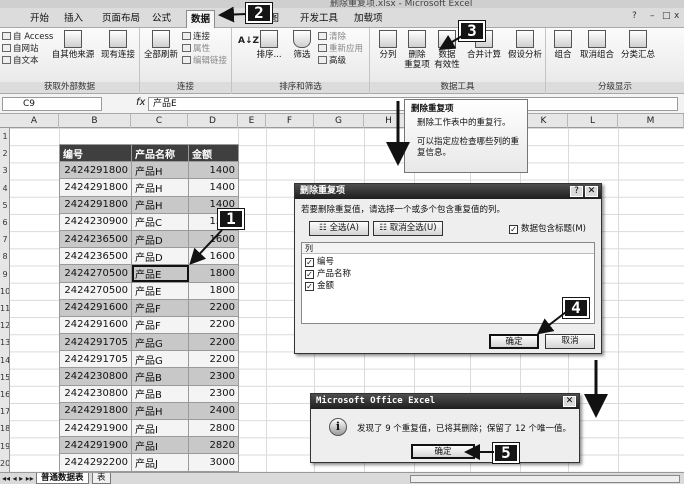 Image resolution: width=684 pixels, height=484 pixels. I want to click on row-header: 11, so click(4, 308).